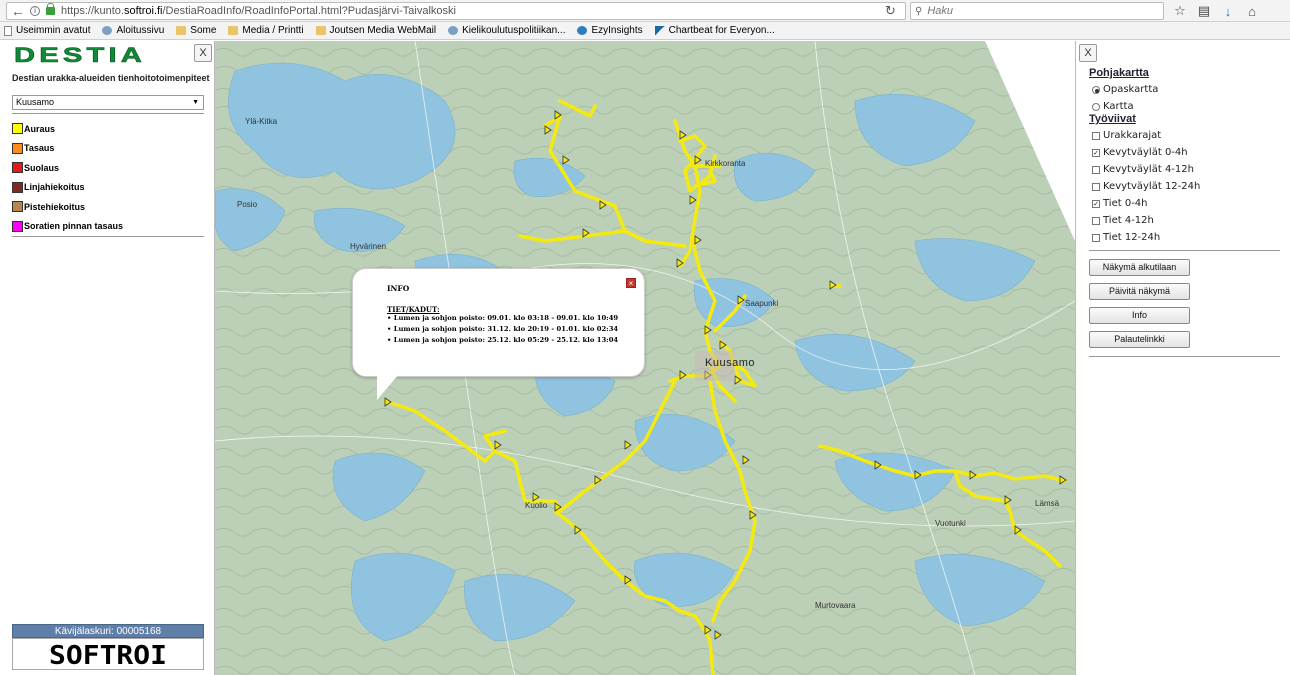 The image size is (1290, 675). I want to click on legend-item: Tasaus, so click(67, 149).